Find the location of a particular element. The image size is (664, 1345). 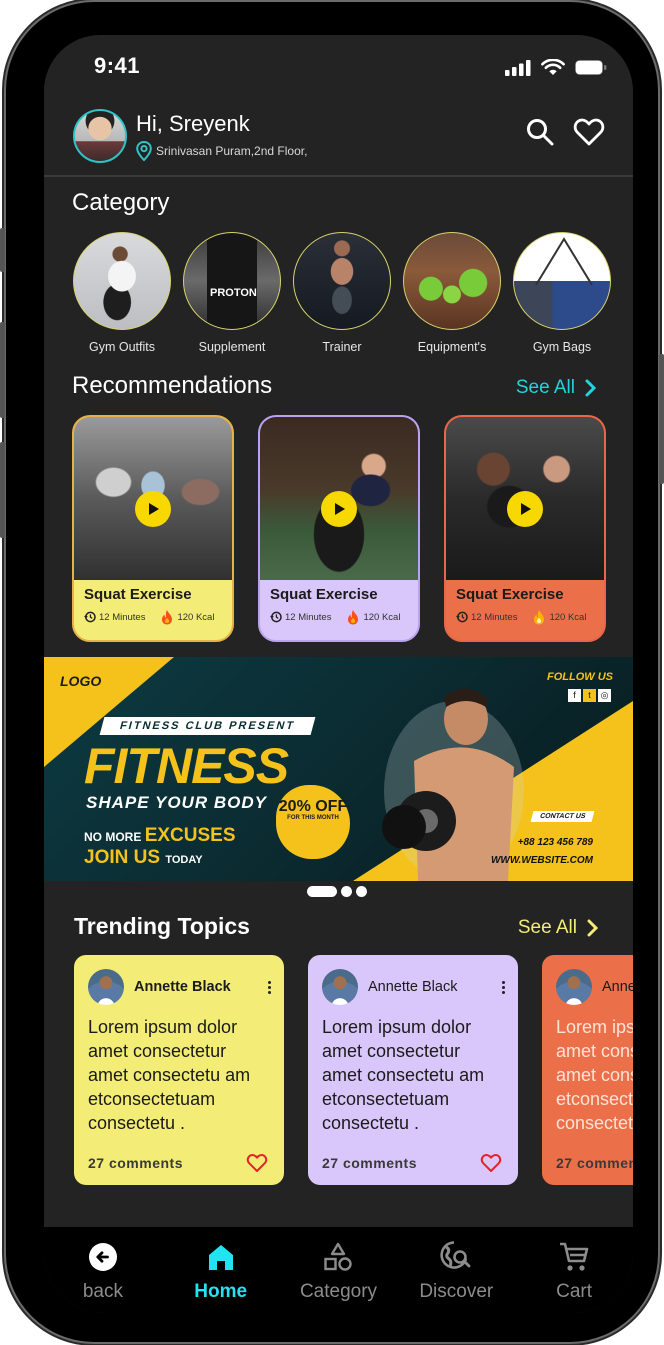

mute-switch is located at coordinates (2, 250).